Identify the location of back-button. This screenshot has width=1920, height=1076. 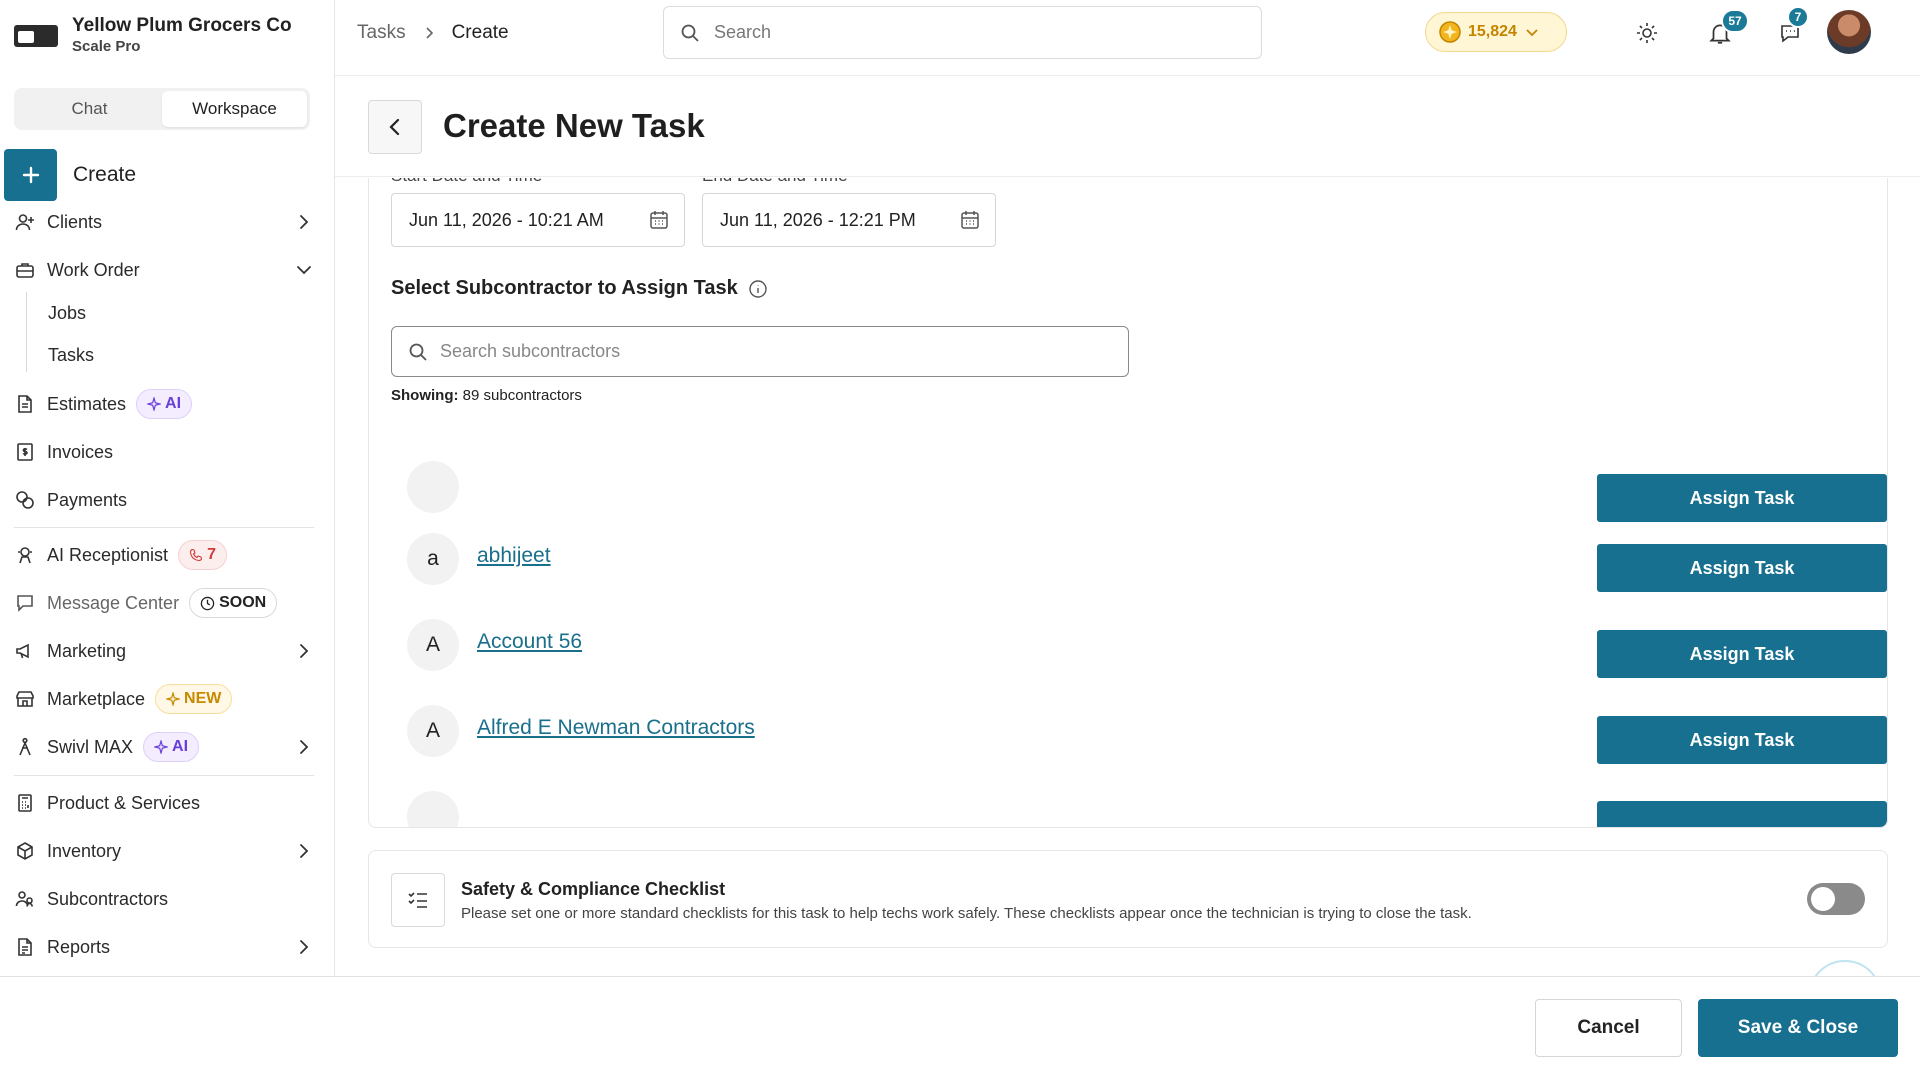
(395, 127).